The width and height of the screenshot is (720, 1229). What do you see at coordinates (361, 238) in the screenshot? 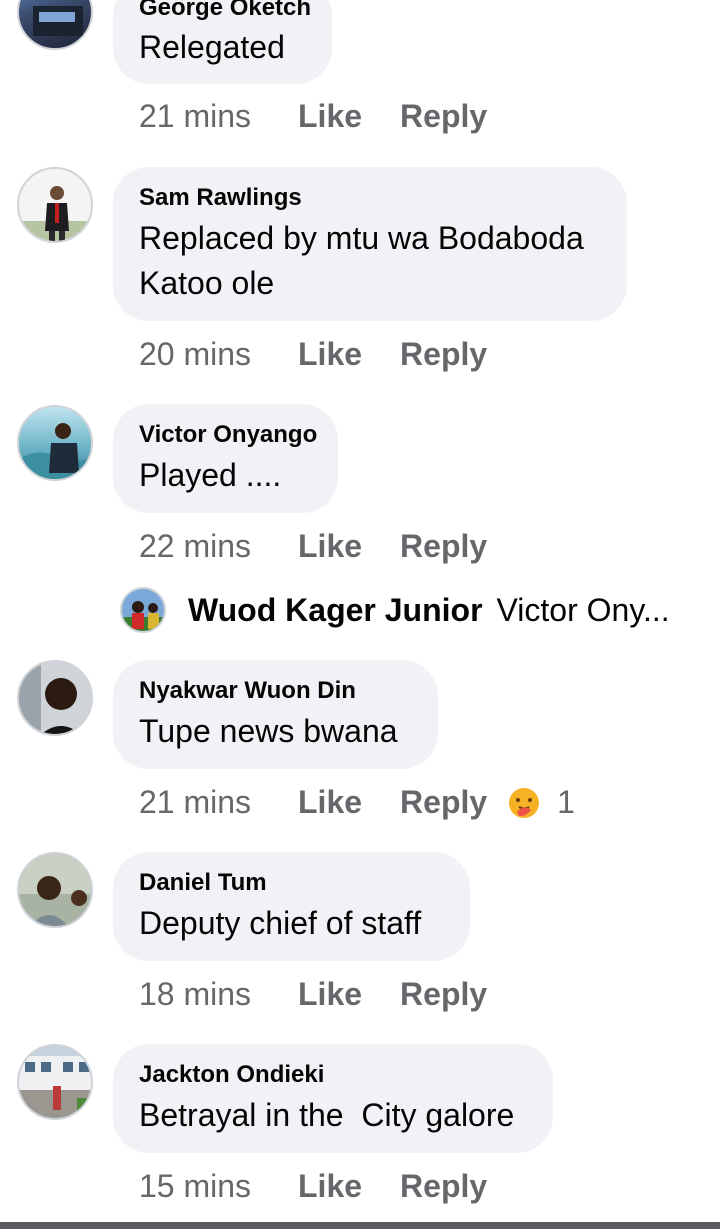
I see `comment-text-line: Replaced by mtu wa Bodaboda` at bounding box center [361, 238].